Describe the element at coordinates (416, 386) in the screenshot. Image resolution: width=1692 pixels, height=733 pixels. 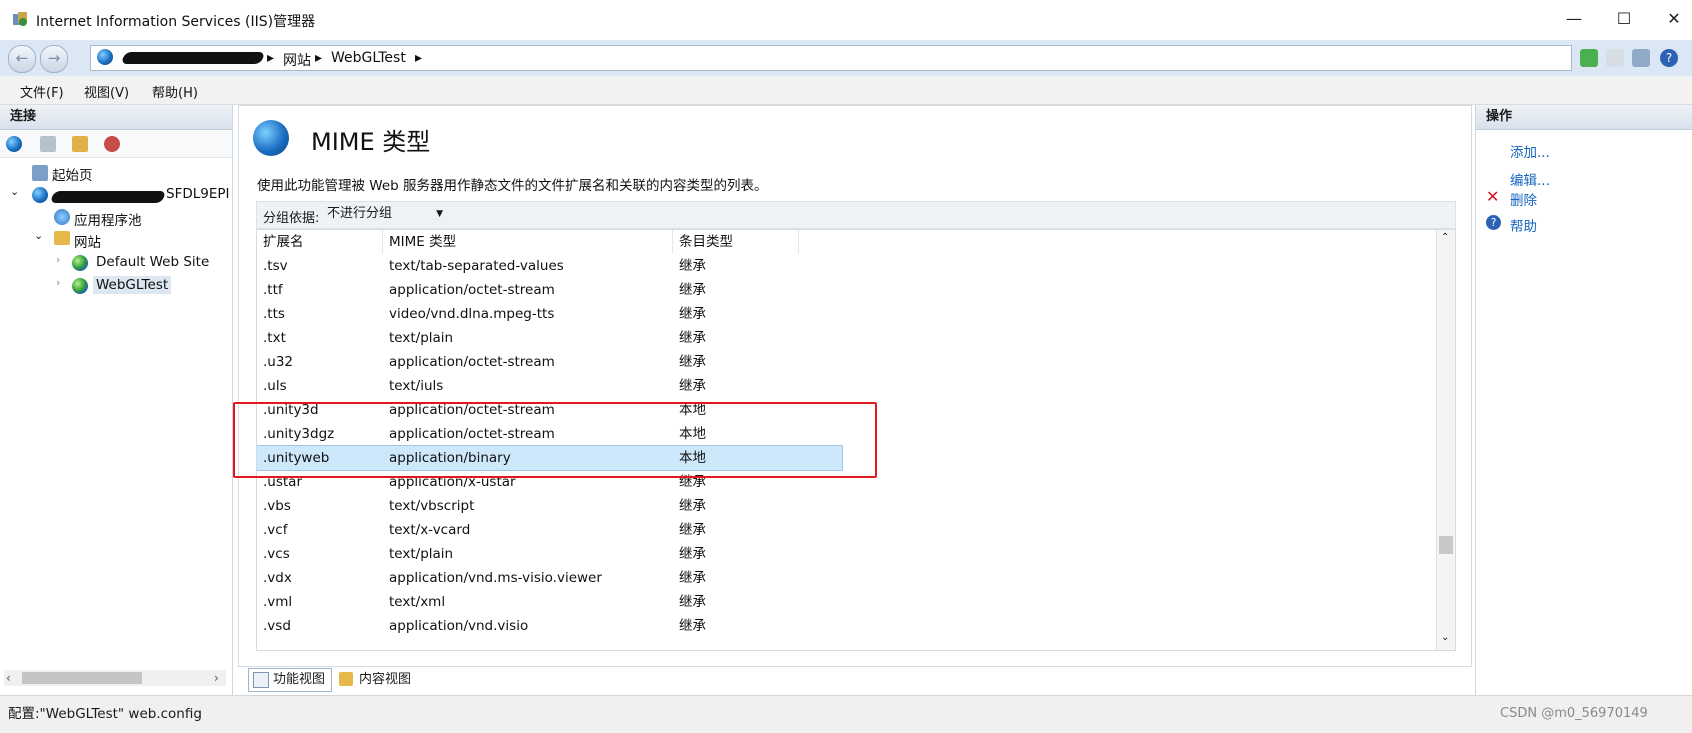
I see `cell-mime-type: text/iuls` at that location.